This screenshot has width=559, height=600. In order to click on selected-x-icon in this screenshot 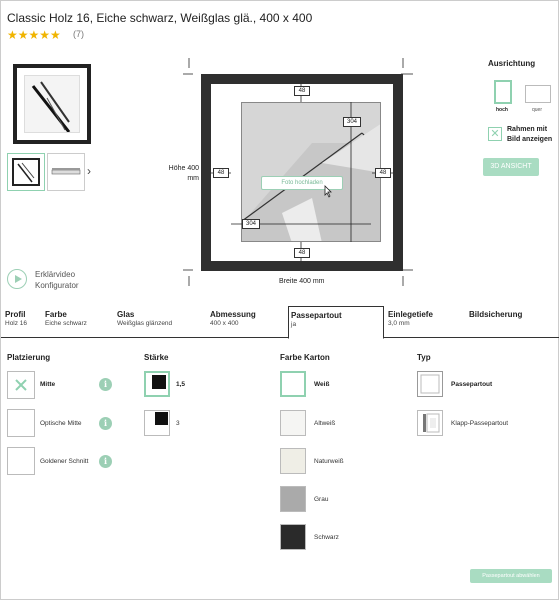, I will do `click(21, 385)`.